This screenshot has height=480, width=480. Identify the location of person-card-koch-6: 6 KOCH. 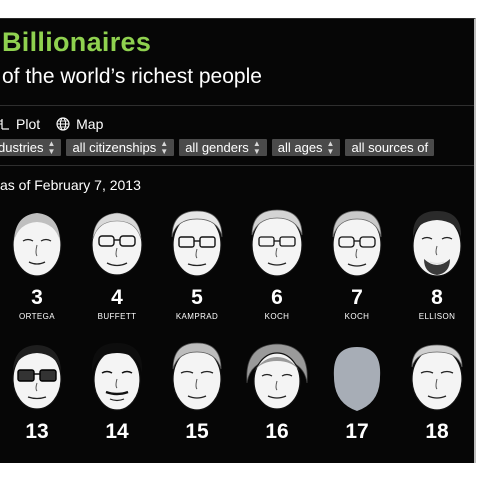
(277, 263).